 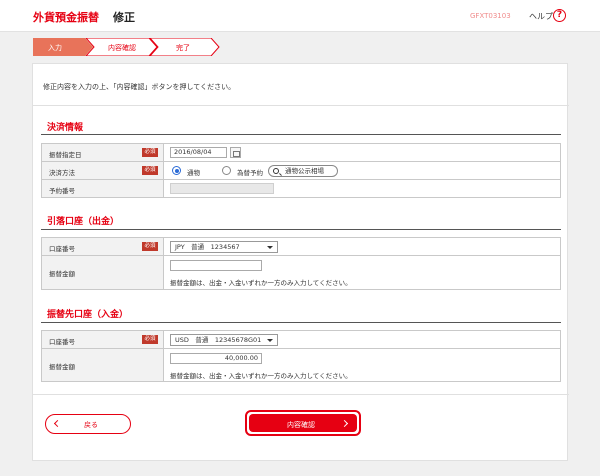 What do you see at coordinates (88, 315) in the screenshot?
I see `credit-section-title: 振替先口座（入金）` at bounding box center [88, 315].